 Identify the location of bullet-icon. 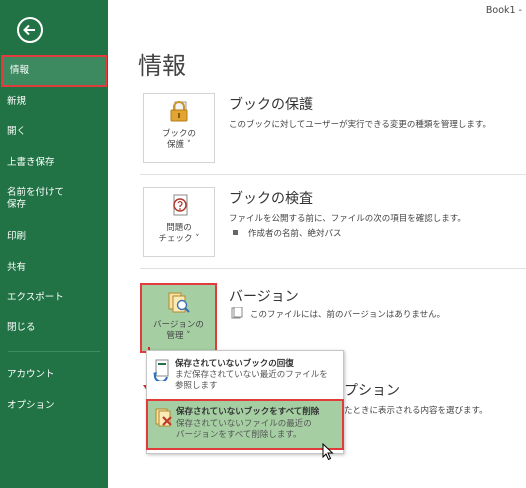
(235, 232).